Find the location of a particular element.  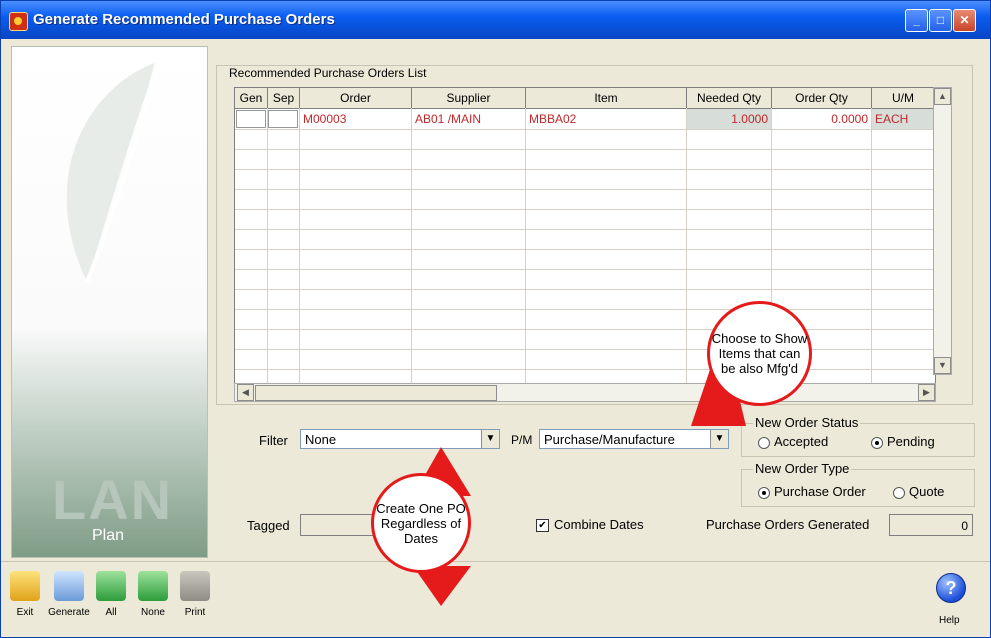

callout-po-text: Create One PO Regardless of Dates is located at coordinates (421, 523).